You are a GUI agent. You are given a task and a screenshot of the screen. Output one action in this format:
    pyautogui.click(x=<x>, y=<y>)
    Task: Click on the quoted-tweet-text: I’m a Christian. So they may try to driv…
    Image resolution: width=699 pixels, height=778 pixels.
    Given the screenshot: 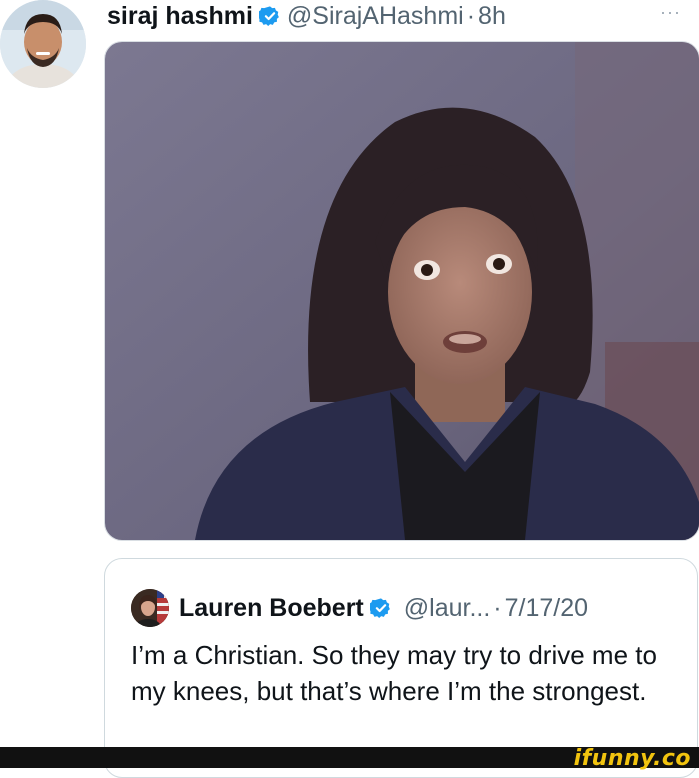 What is the action you would take?
    pyautogui.click(x=394, y=673)
    